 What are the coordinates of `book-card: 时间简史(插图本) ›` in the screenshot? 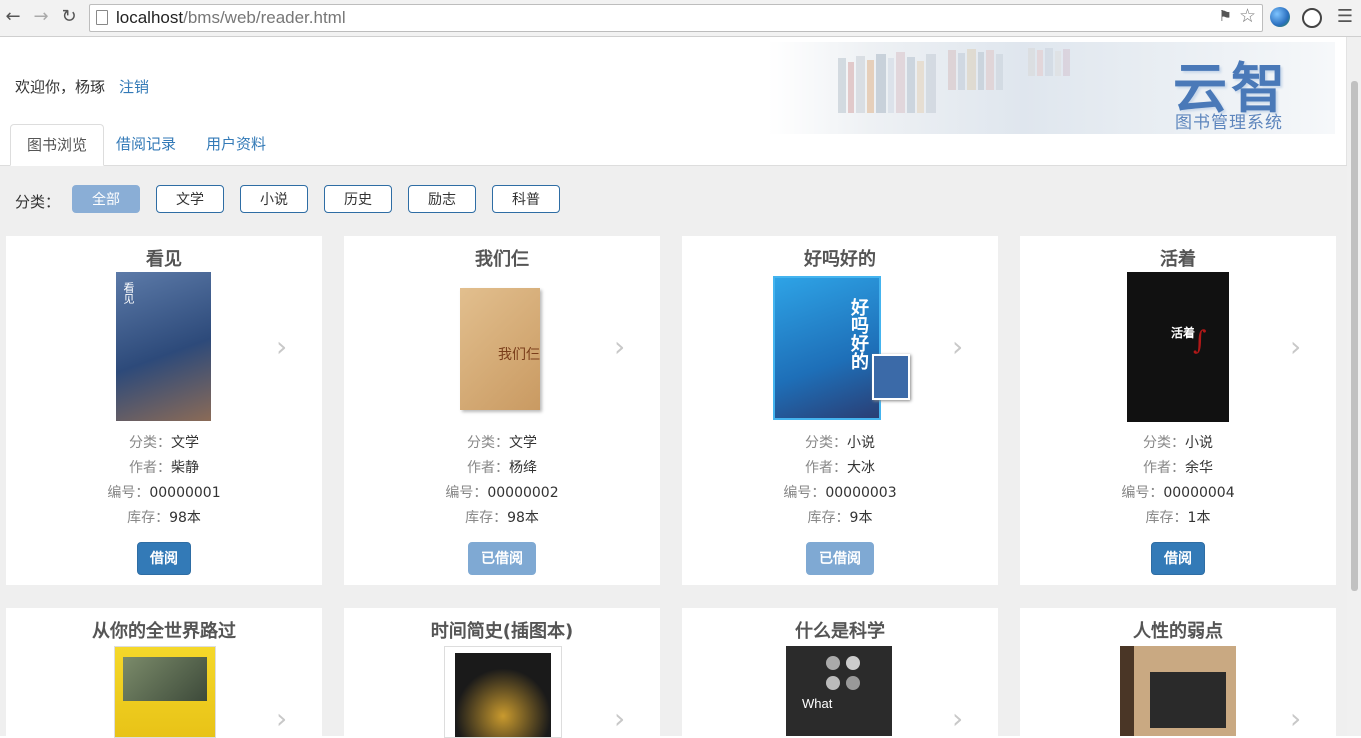 It's located at (502, 673).